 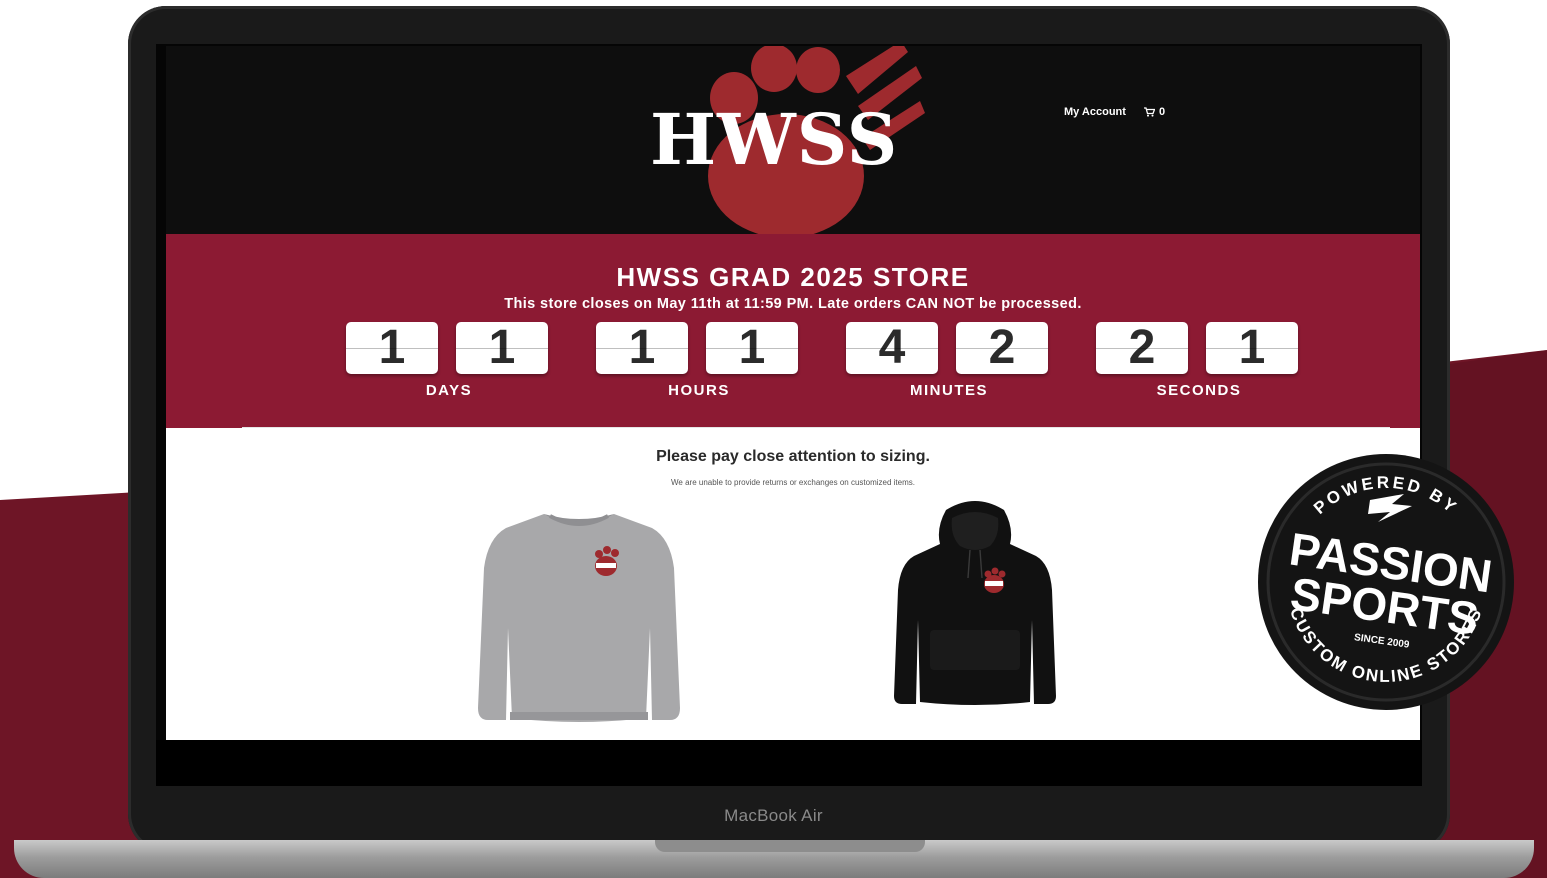 I want to click on my-account-link: My Account, so click(x=1095, y=112).